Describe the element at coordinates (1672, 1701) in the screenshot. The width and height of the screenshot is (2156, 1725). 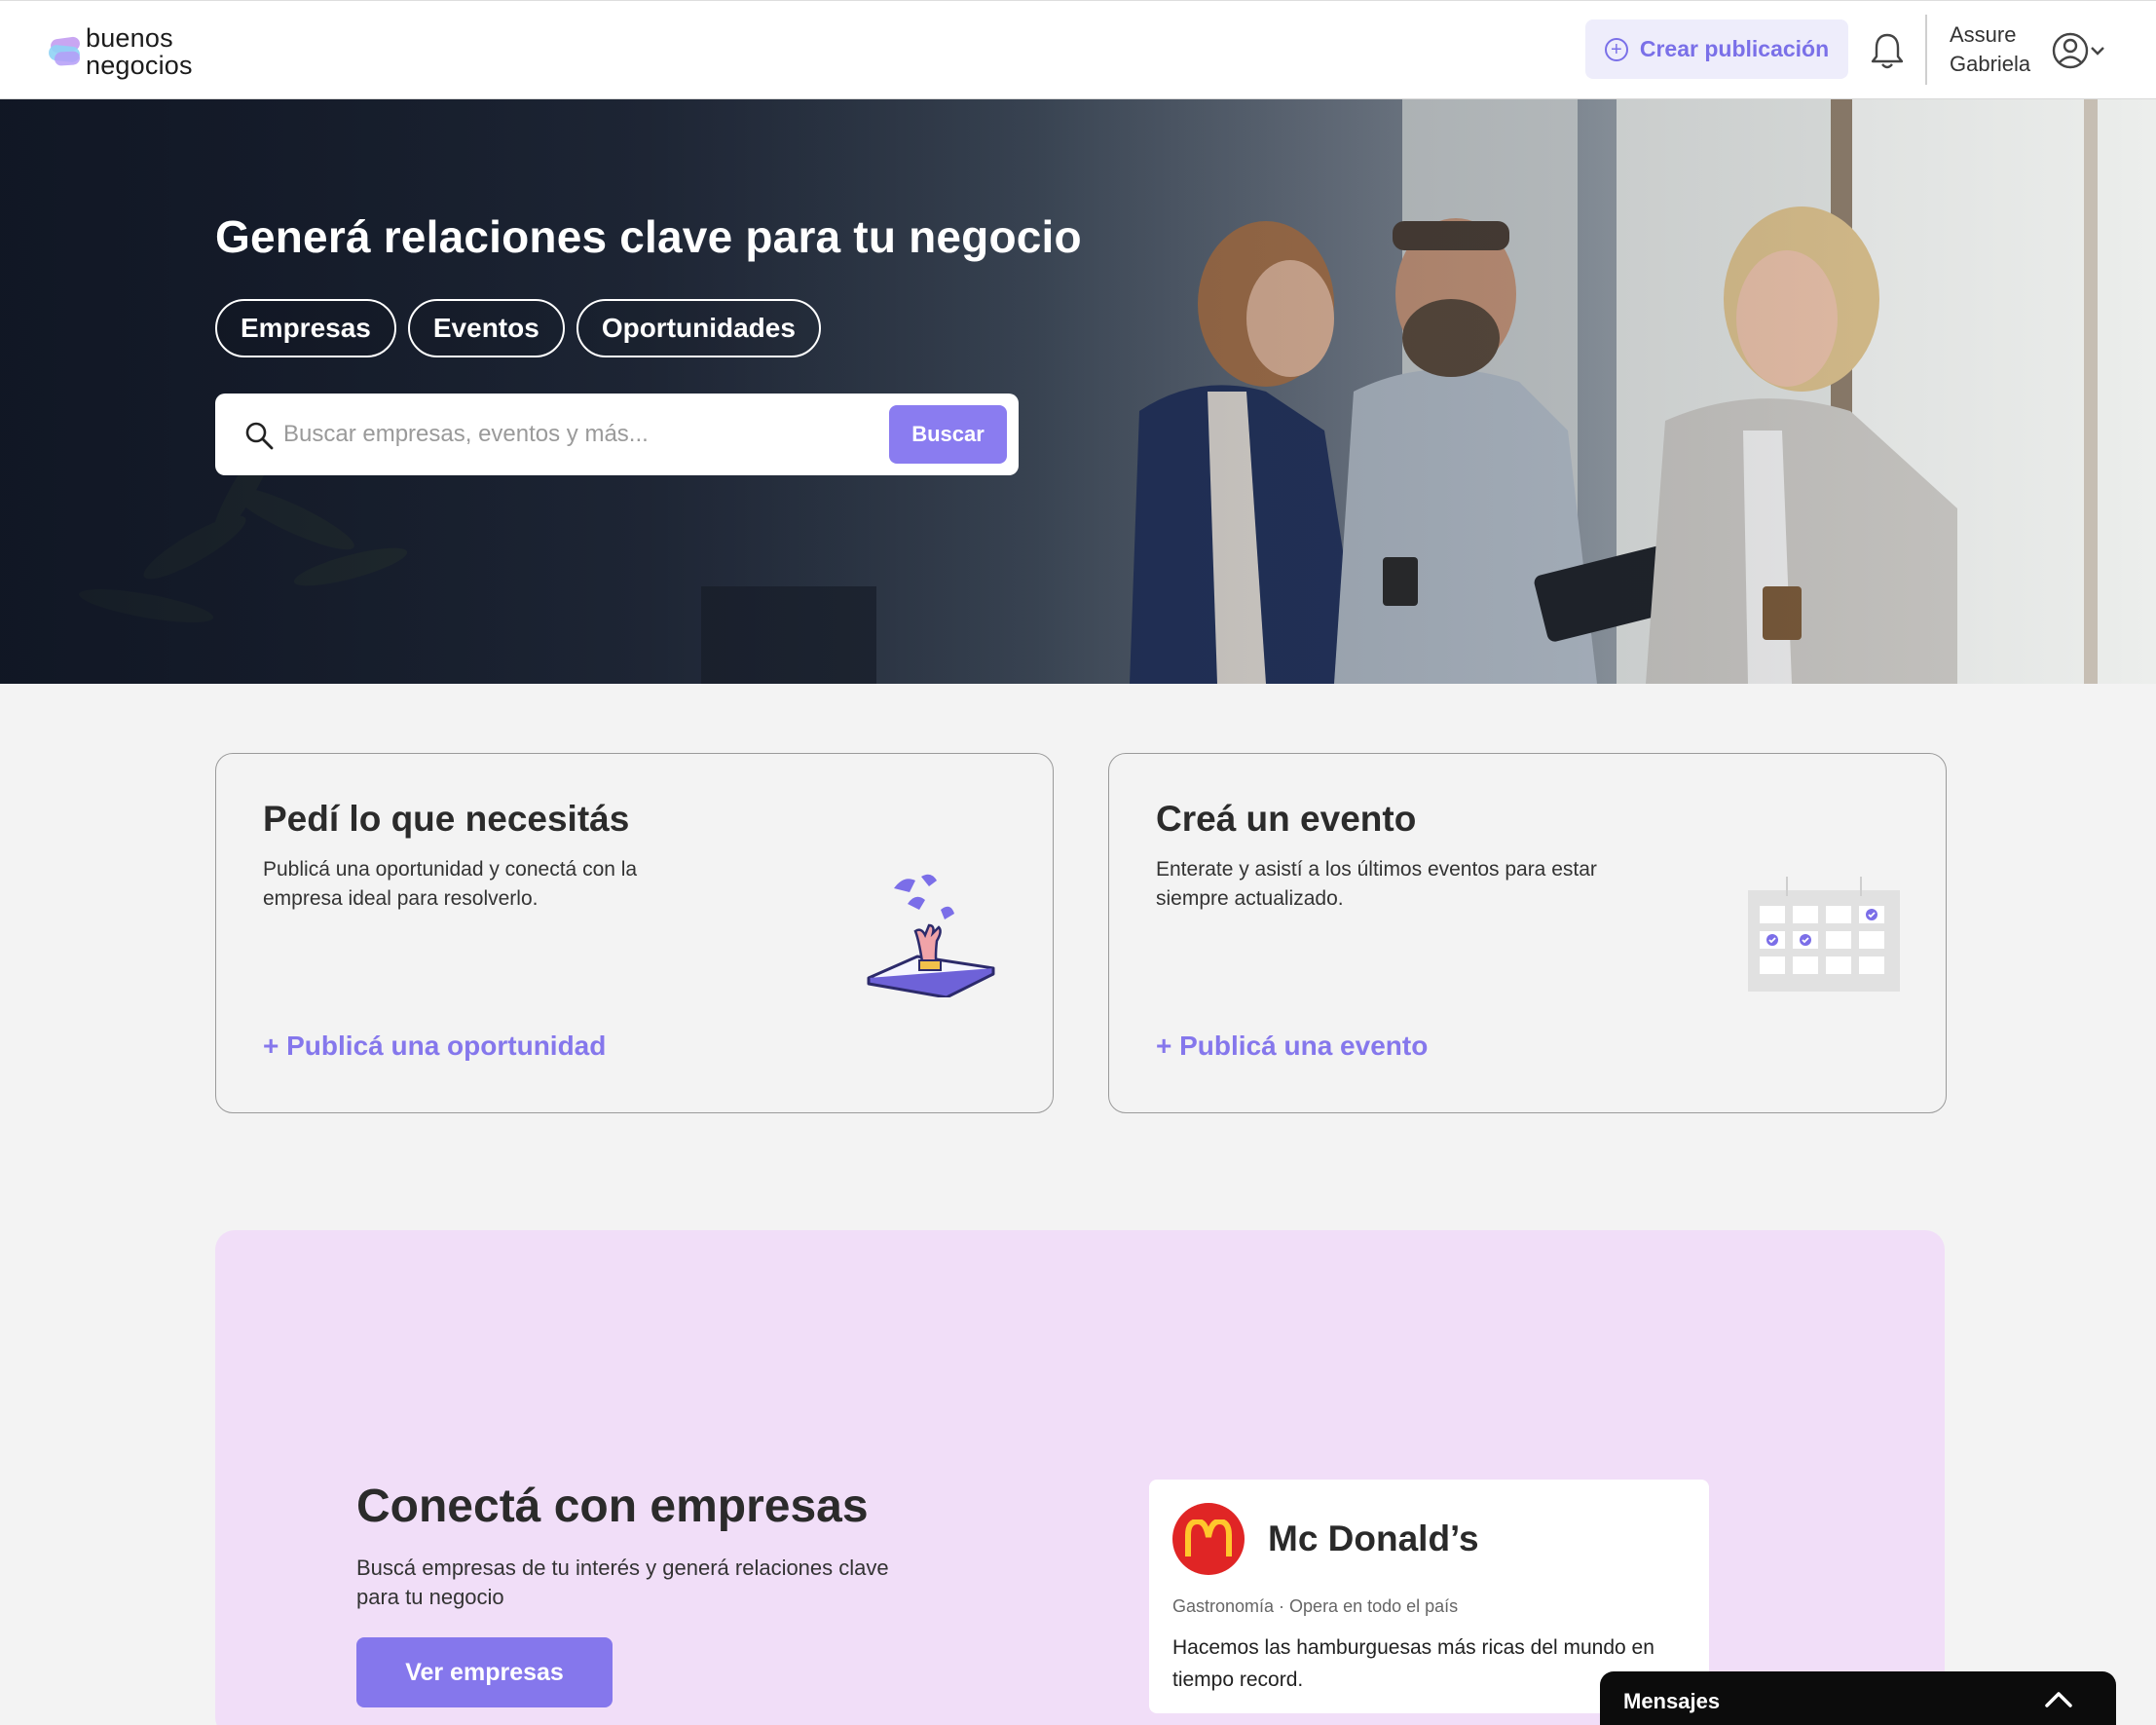
I see `messages-label: Mensajes` at that location.